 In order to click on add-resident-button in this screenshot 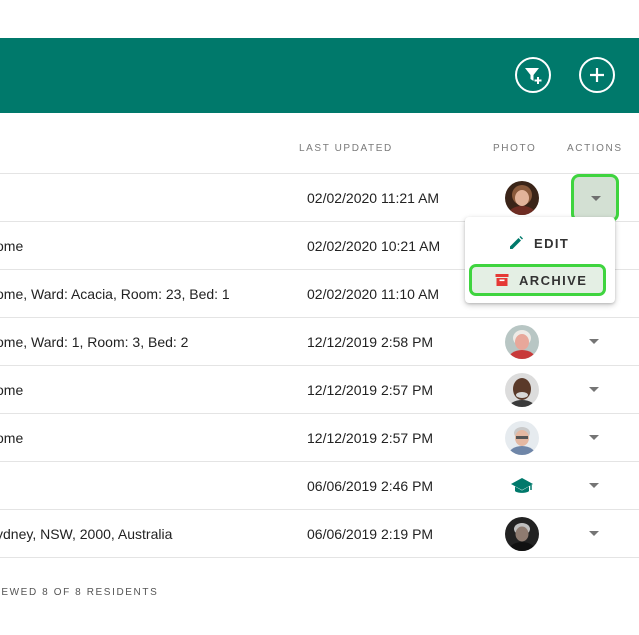, I will do `click(597, 75)`.